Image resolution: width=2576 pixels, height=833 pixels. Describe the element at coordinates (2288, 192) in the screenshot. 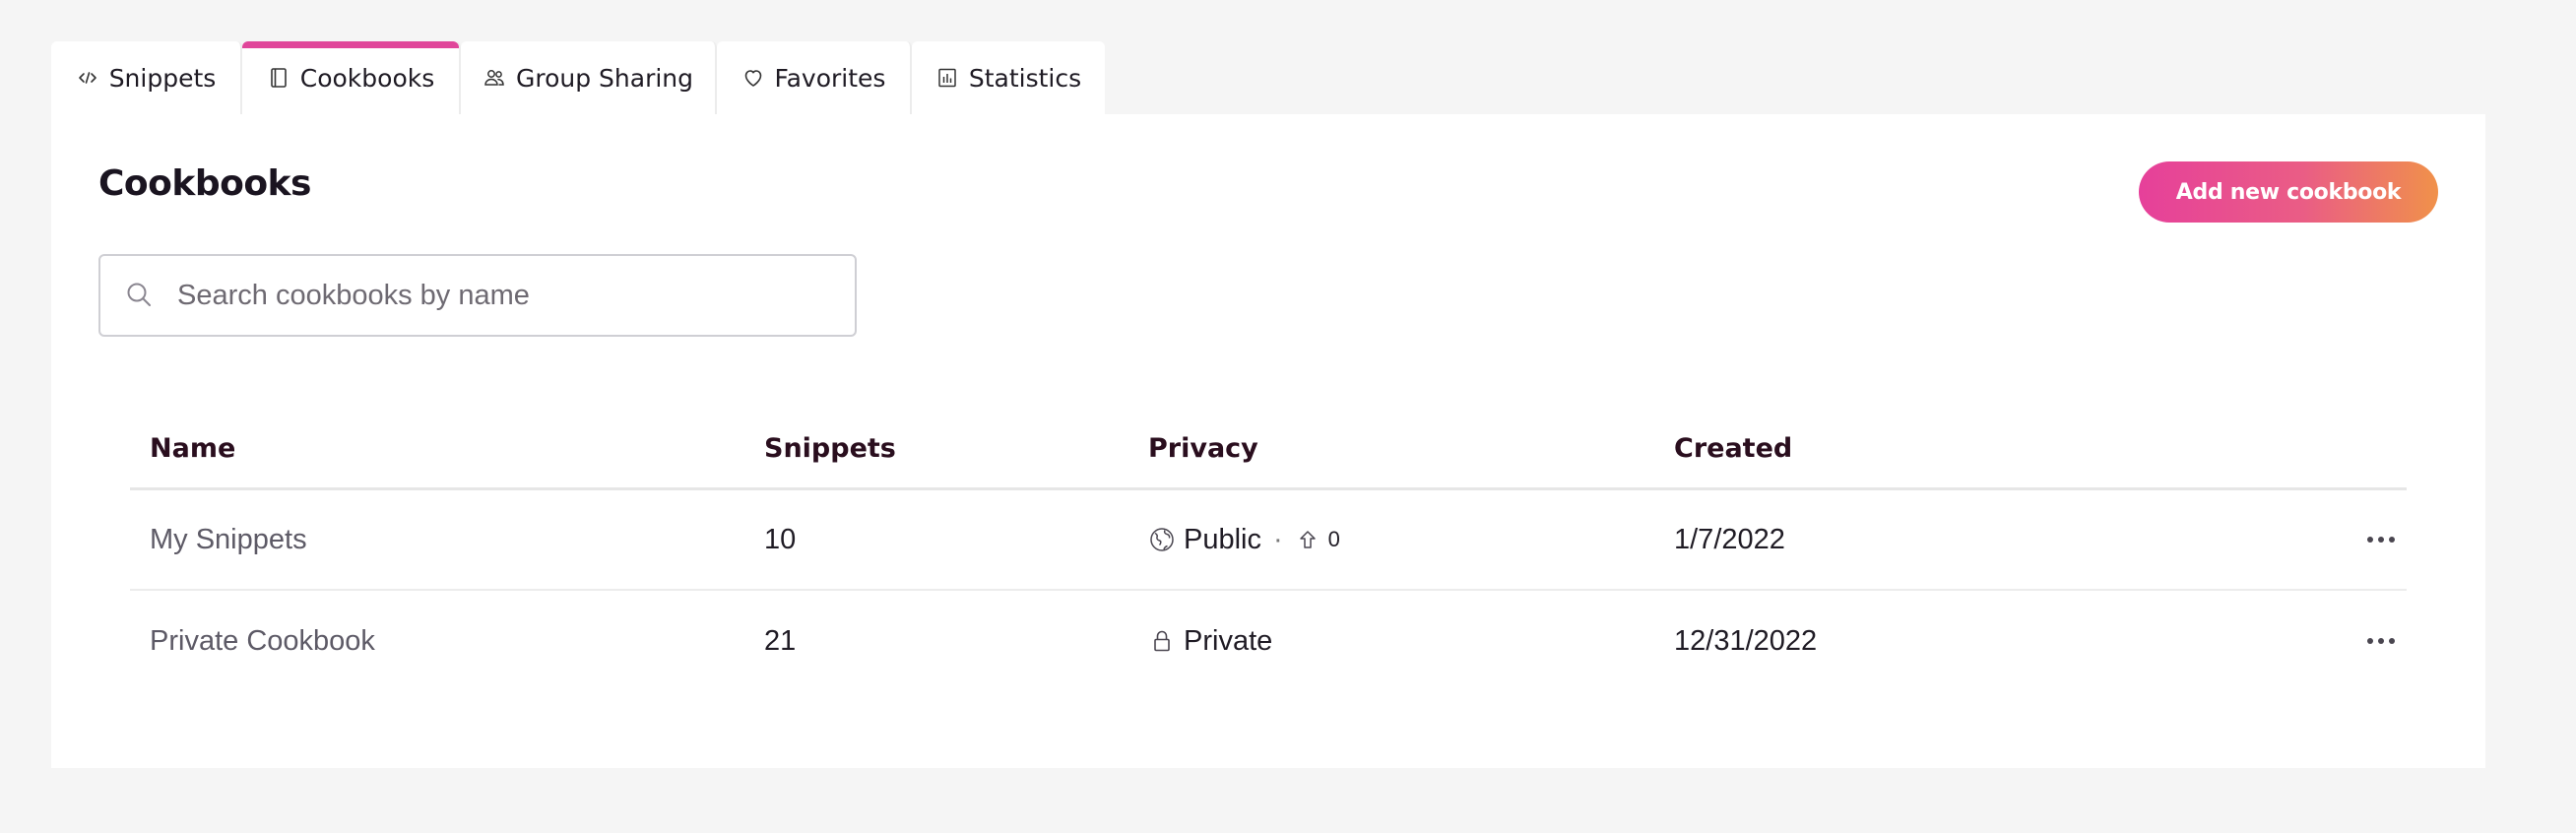

I see `add-new-cookbook-button: Add new cookbook` at that location.